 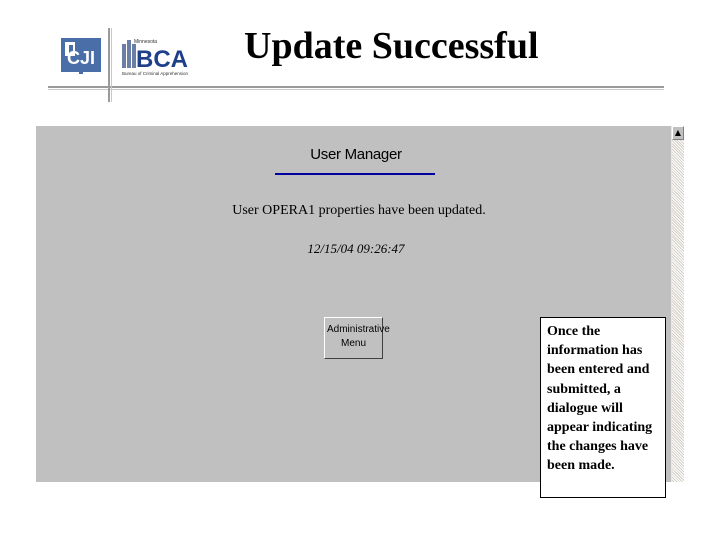 What do you see at coordinates (358, 329) in the screenshot?
I see `administrative-menu-button-line1: Administrative` at bounding box center [358, 329].